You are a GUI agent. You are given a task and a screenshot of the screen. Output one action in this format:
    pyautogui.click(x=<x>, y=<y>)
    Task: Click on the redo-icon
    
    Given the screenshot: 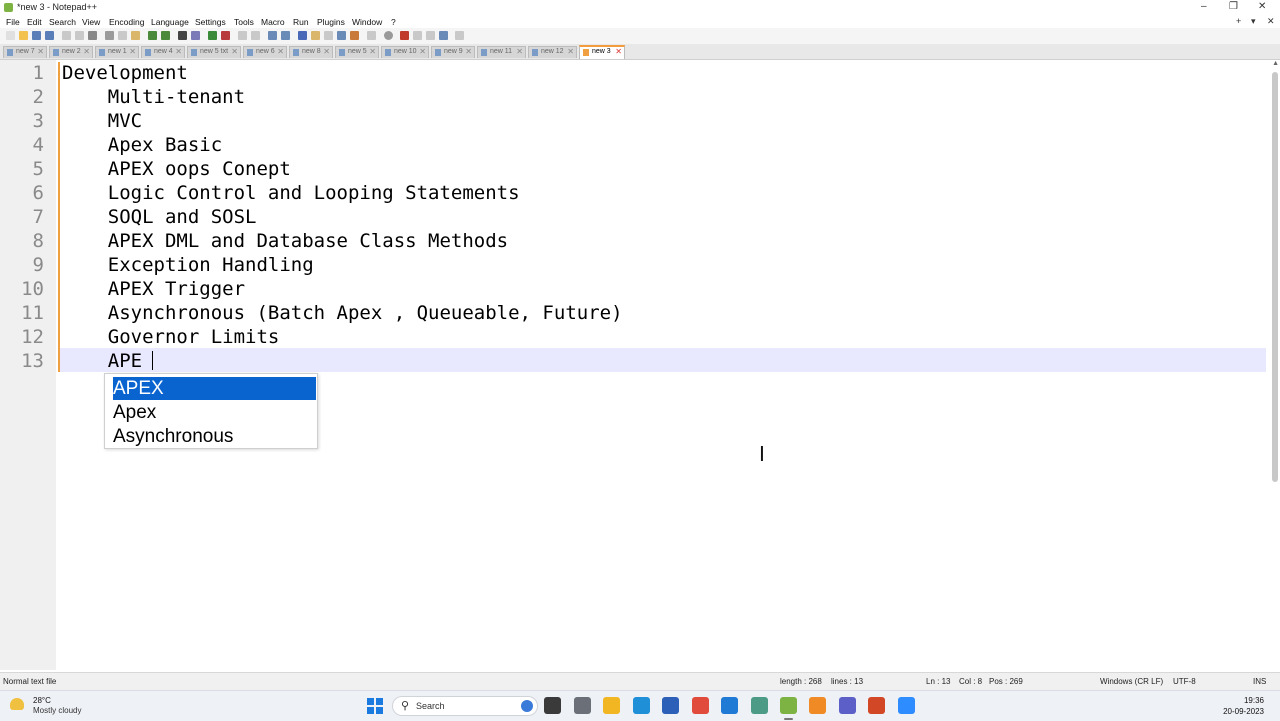 What is the action you would take?
    pyautogui.click(x=165, y=35)
    